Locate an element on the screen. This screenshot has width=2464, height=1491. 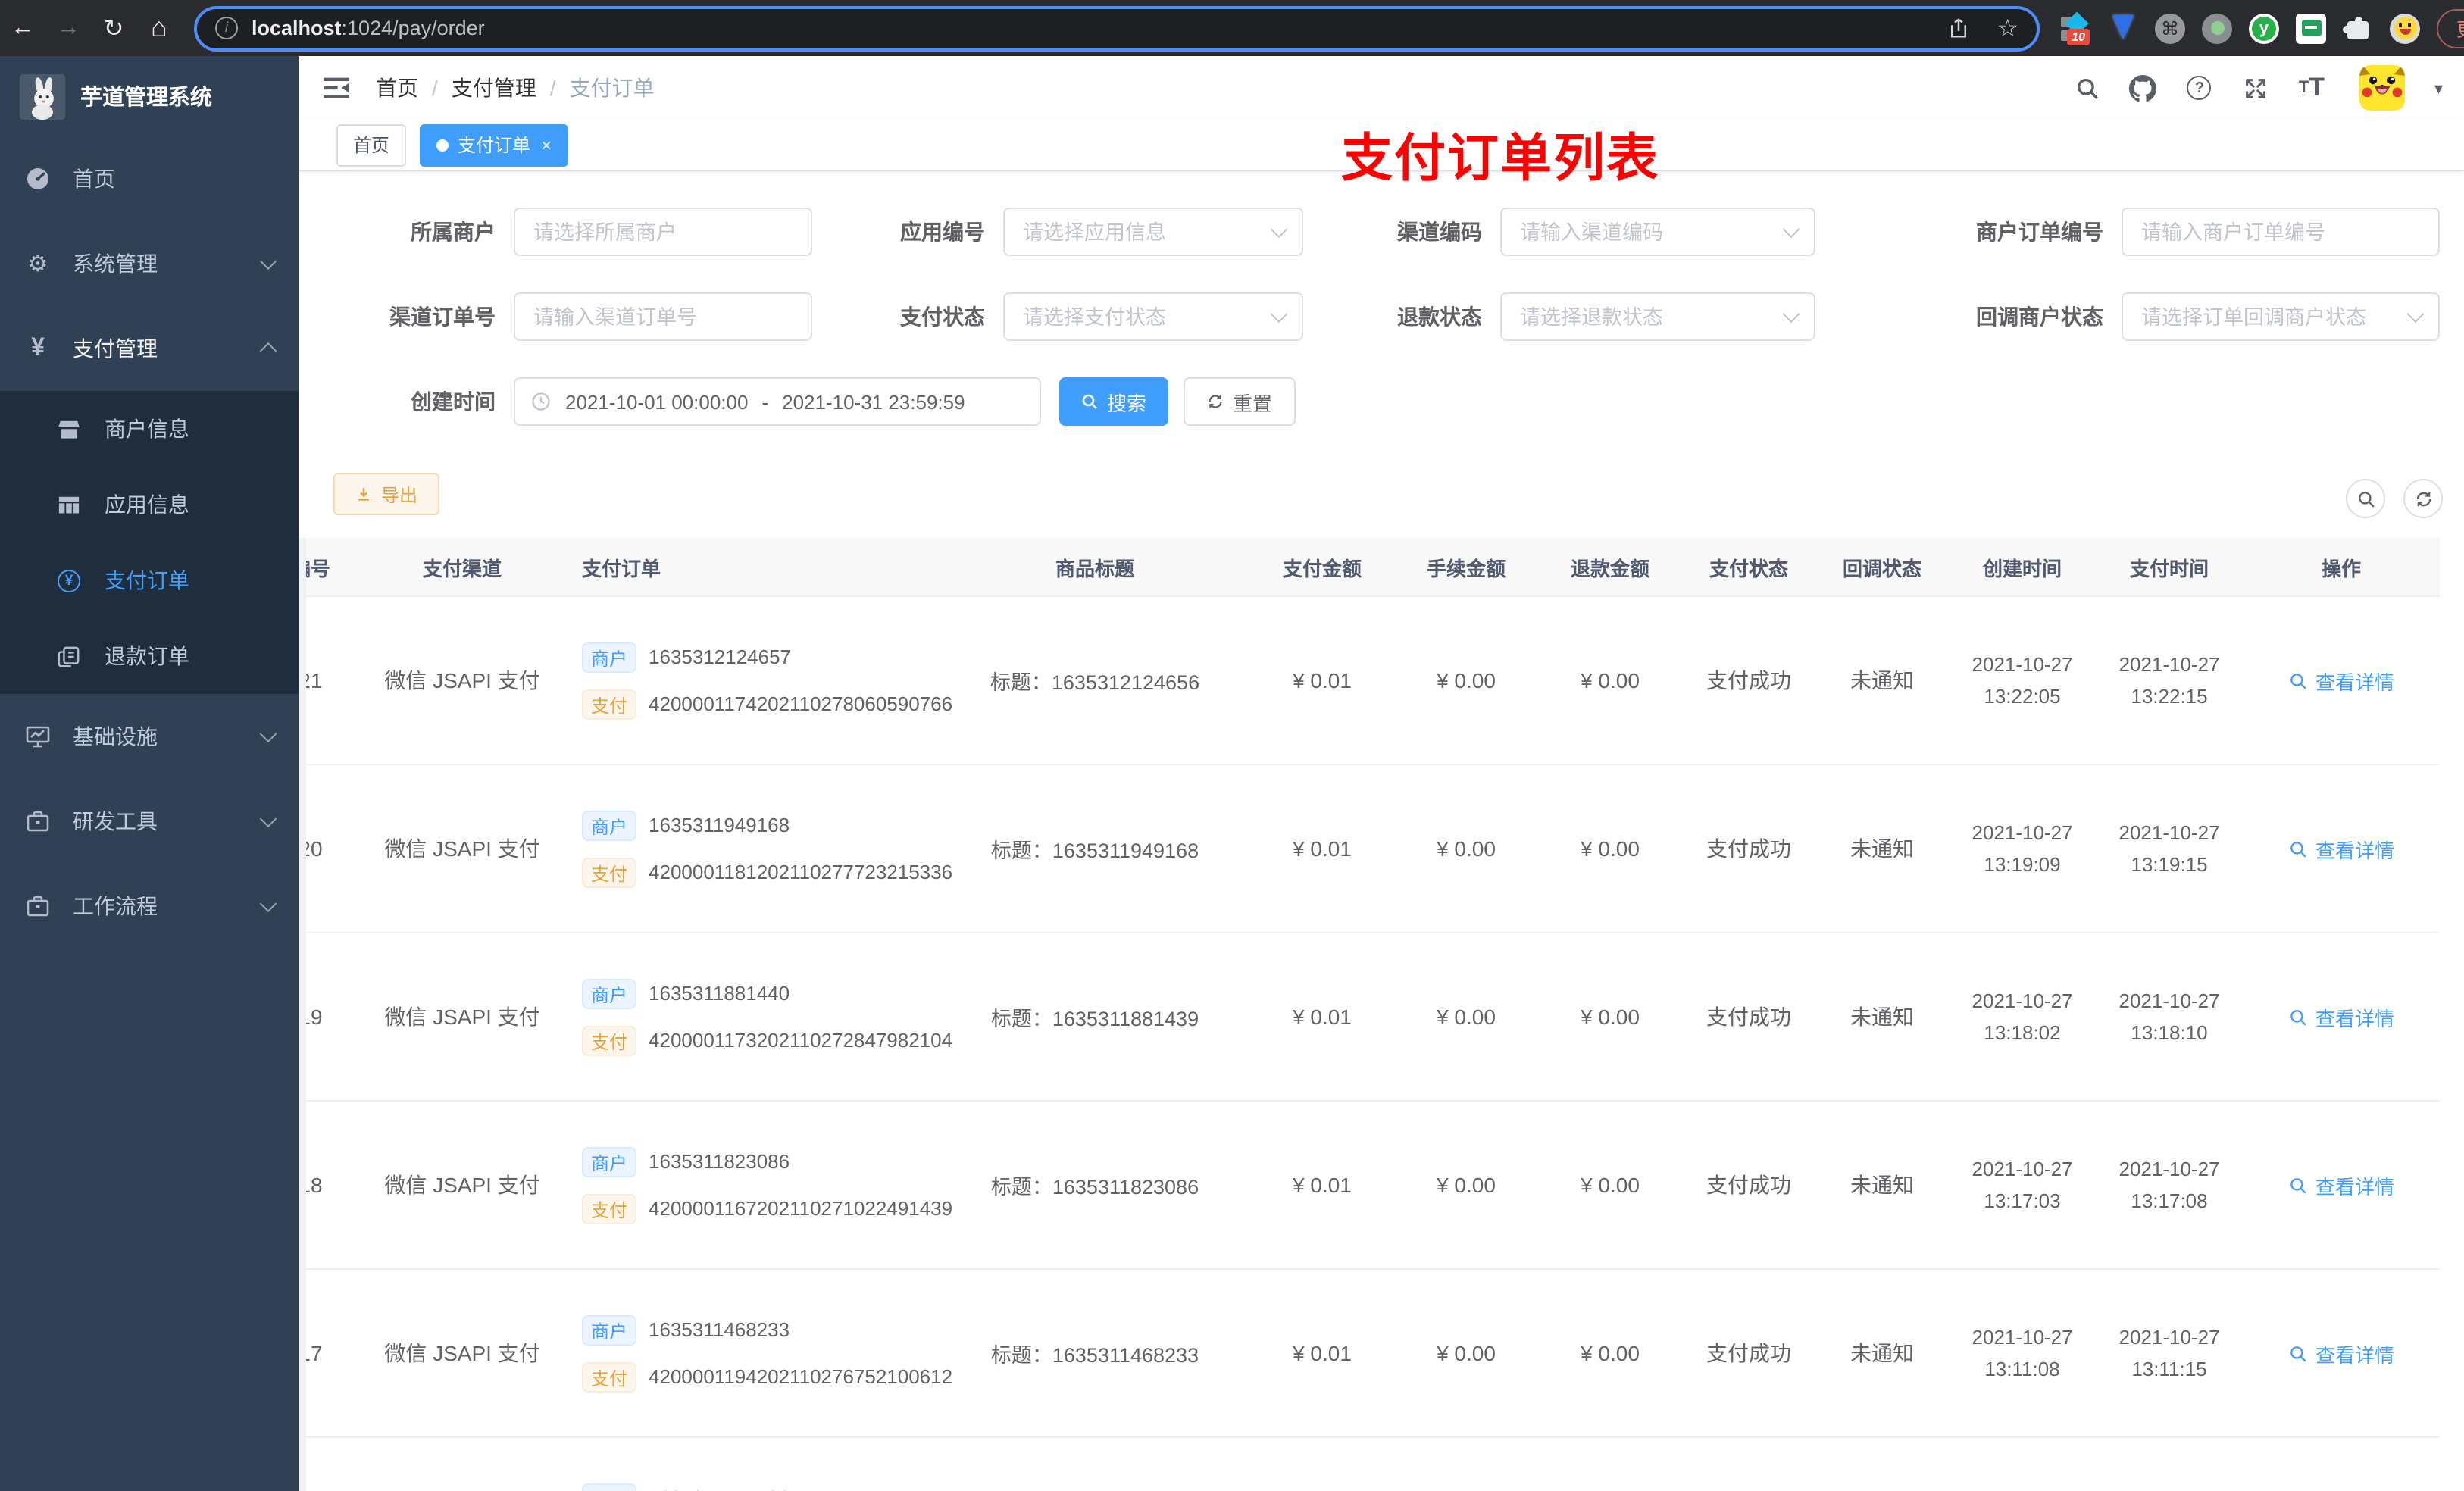
breadcrumb-home: 首页 is located at coordinates (397, 88).